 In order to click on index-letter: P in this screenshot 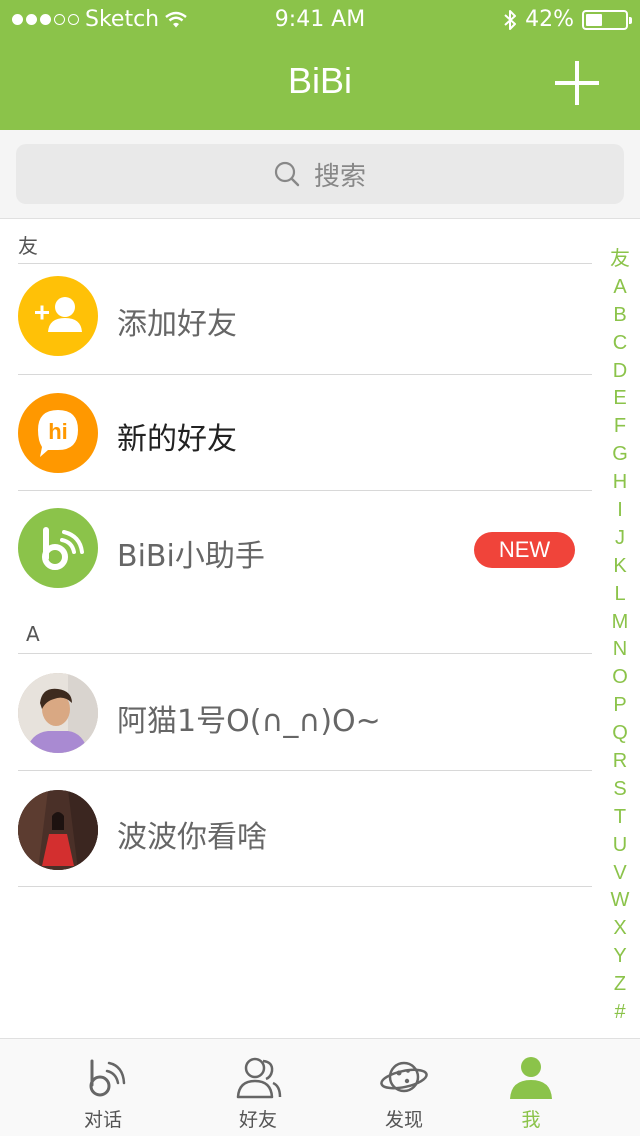, I will do `click(619, 706)`.